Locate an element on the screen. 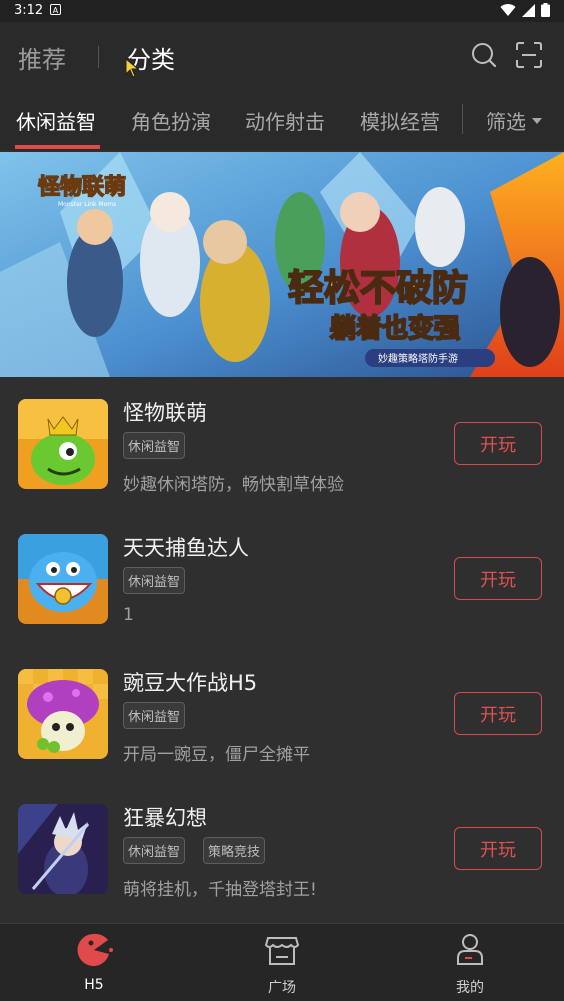 This screenshot has height=1001, width=564. filter-divider is located at coordinates (462, 119).